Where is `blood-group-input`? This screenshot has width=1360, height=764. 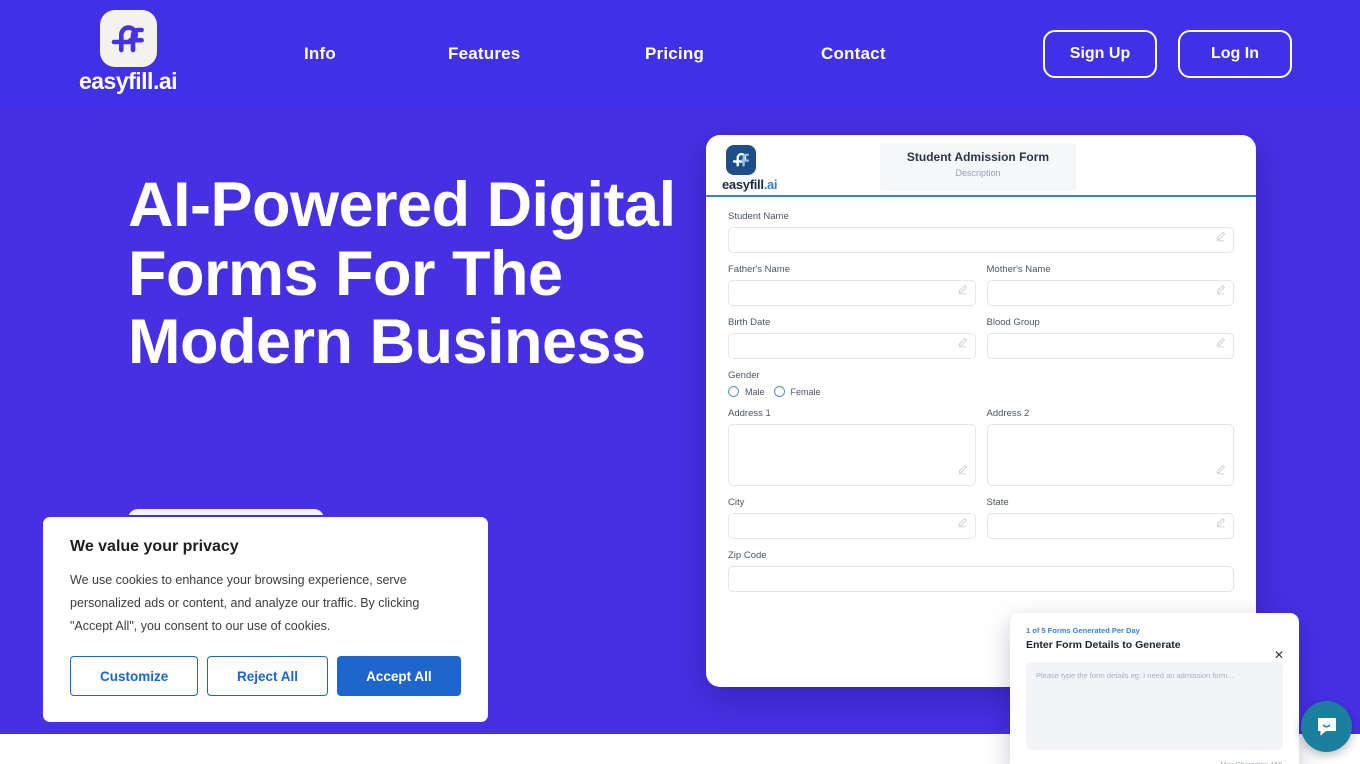
blood-group-input is located at coordinates (1110, 346).